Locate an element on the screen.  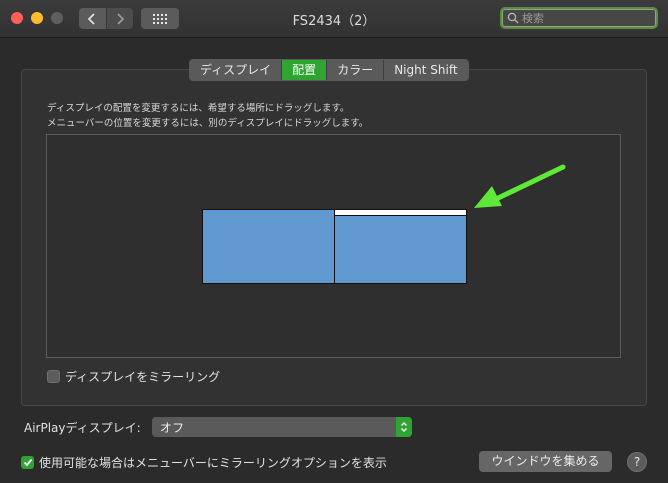
mirror-displays-row: ディスプレイをミラーリング is located at coordinates (133, 376).